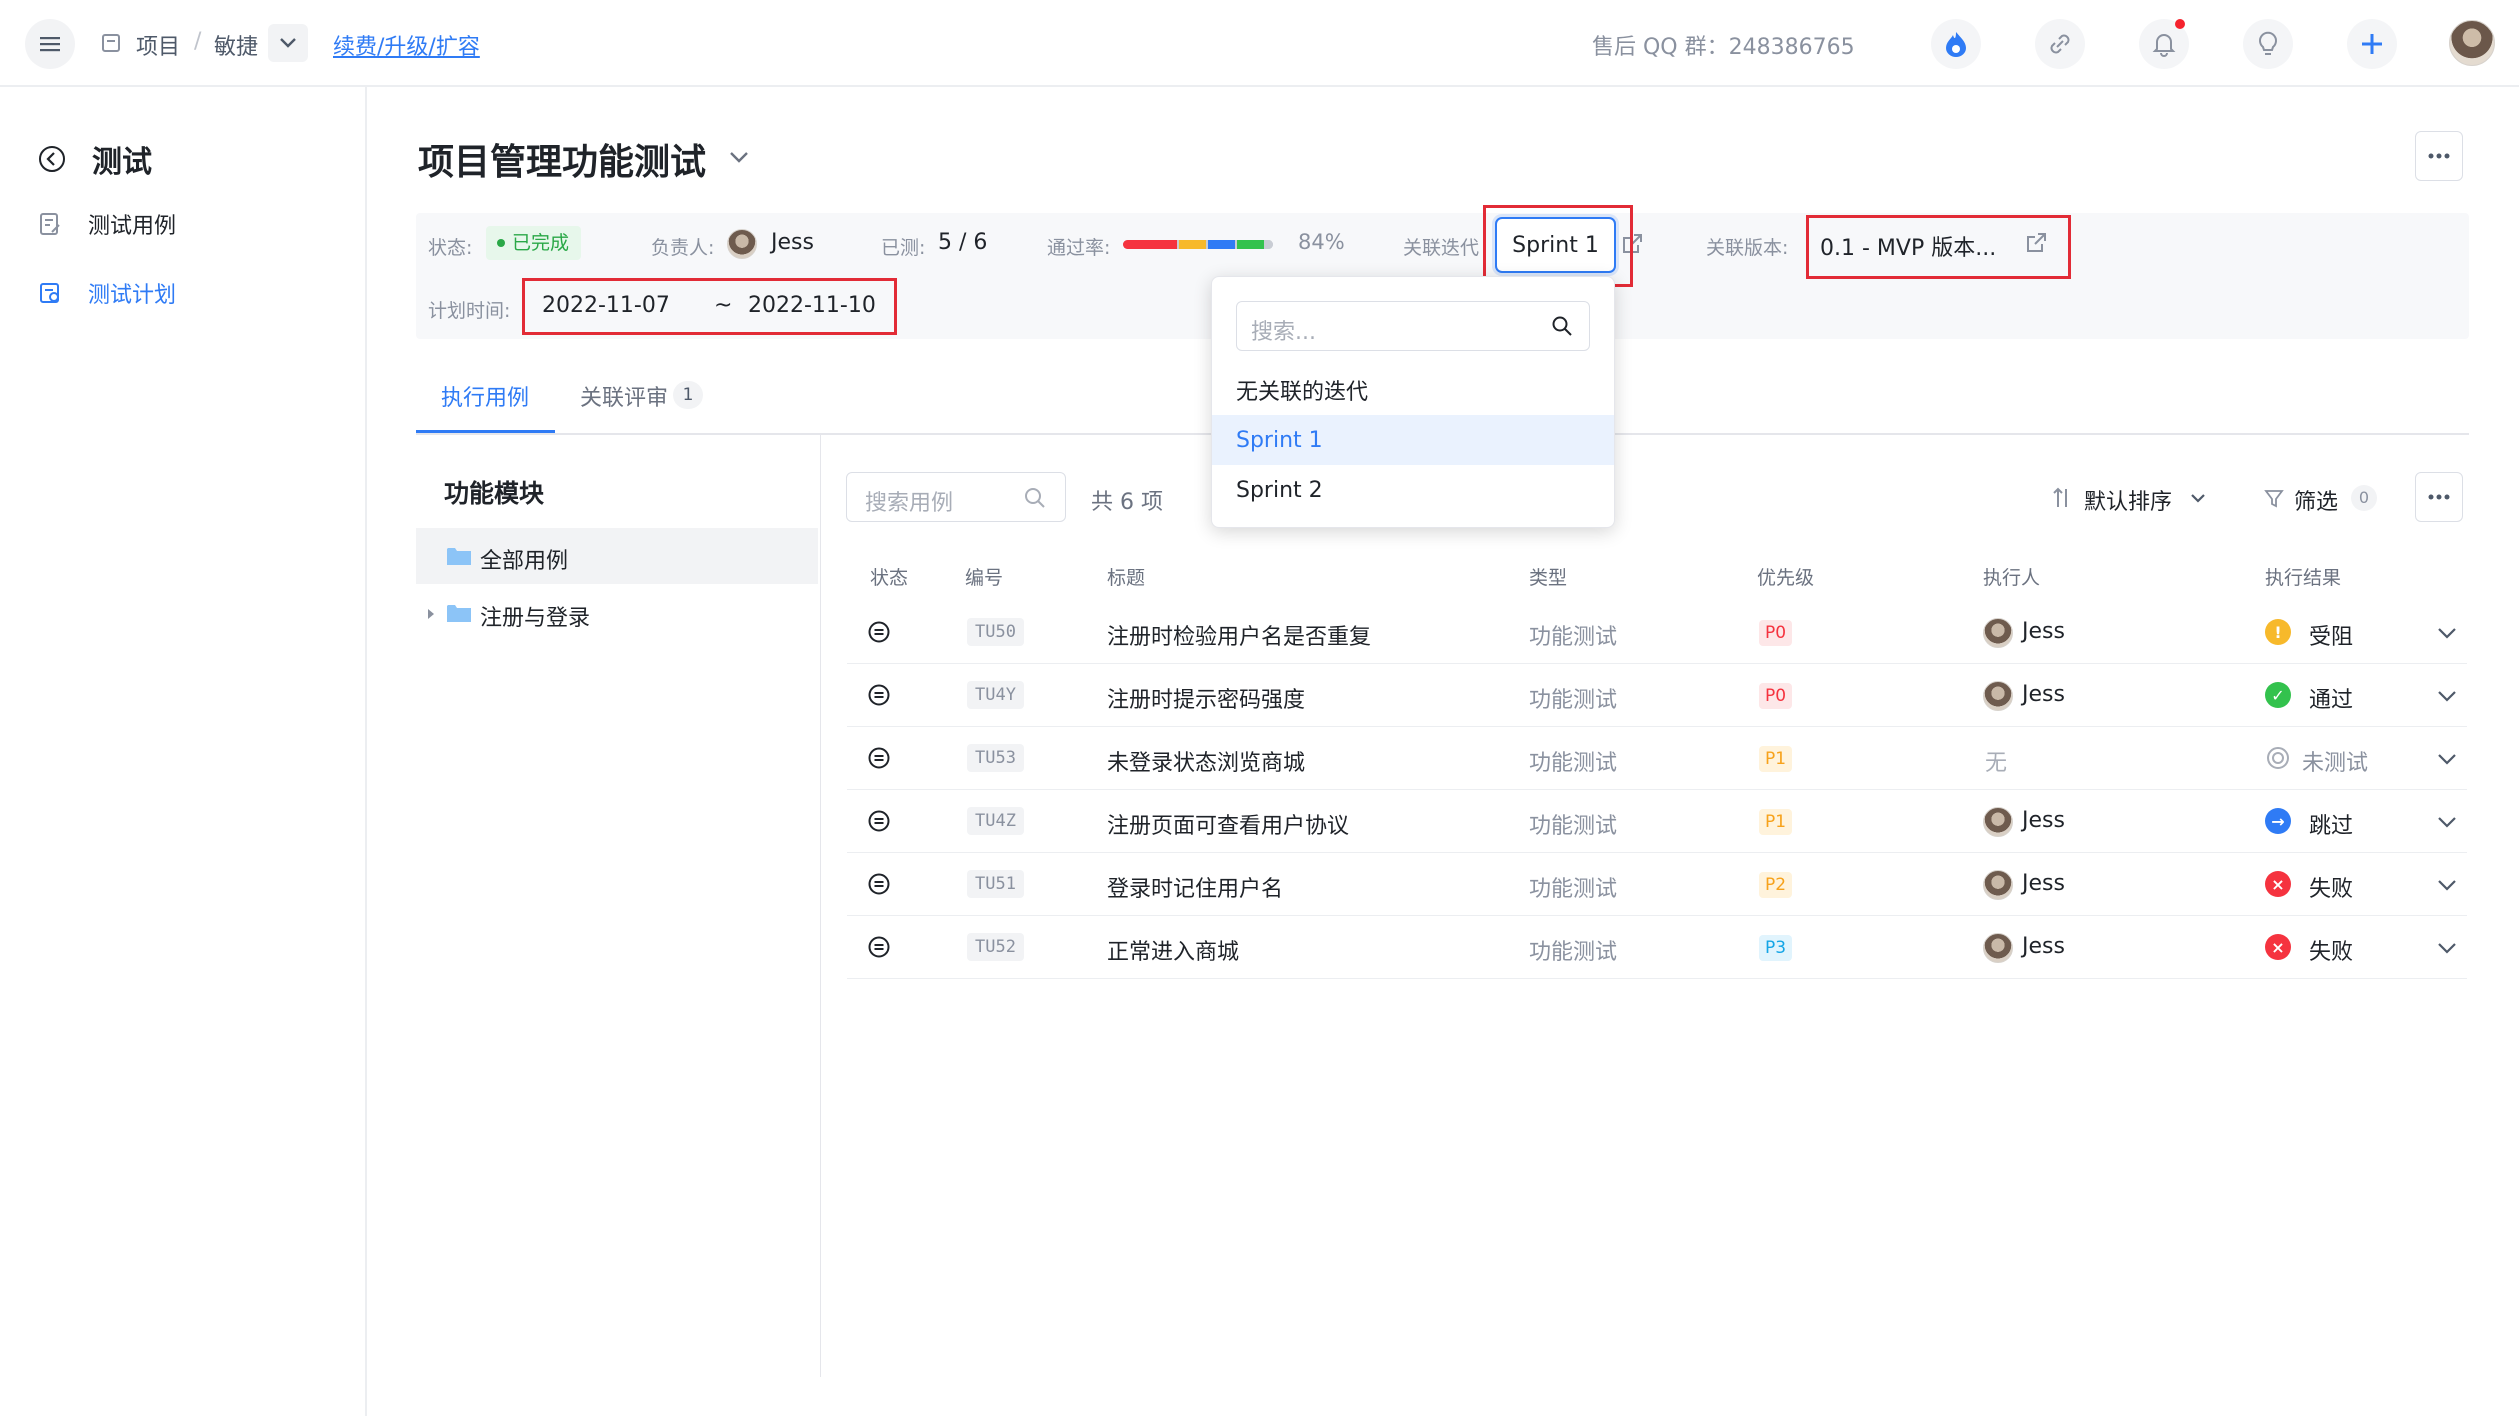  What do you see at coordinates (2060, 44) in the screenshot?
I see `link-button` at bounding box center [2060, 44].